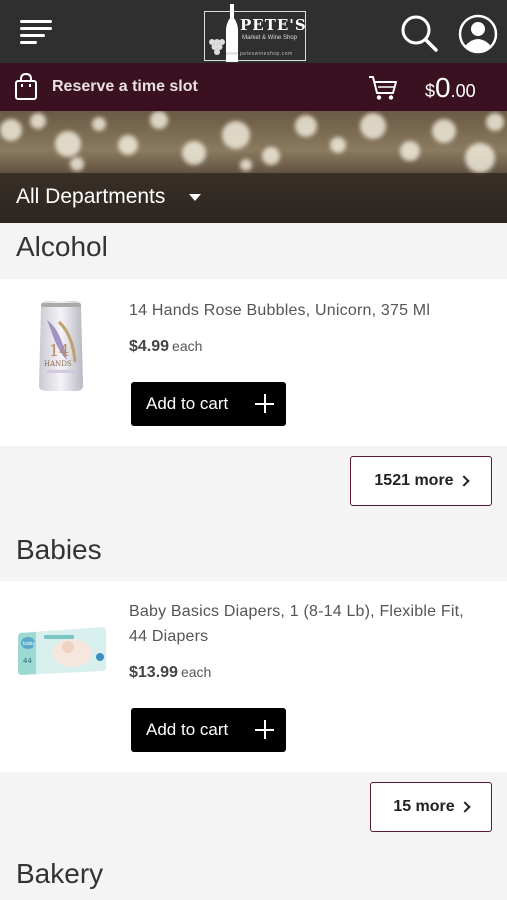 This screenshot has width=507, height=900. Describe the element at coordinates (59, 350) in the screenshot. I see `svg-text: 14` at that location.